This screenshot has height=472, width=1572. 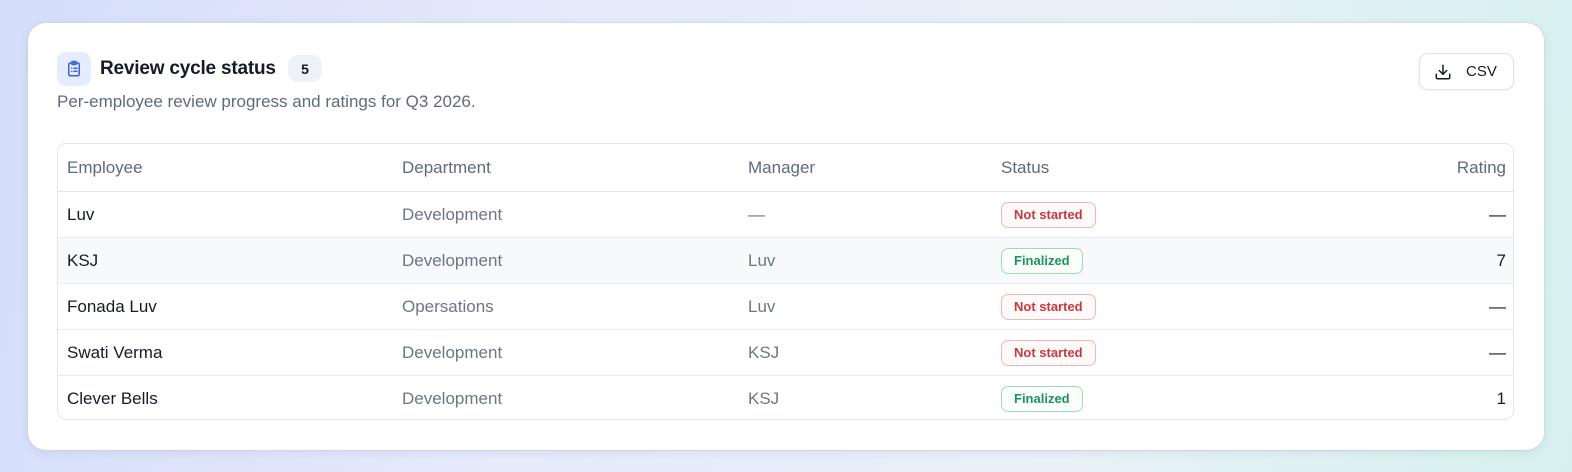 I want to click on cell-rating: 7, so click(x=1402, y=260).